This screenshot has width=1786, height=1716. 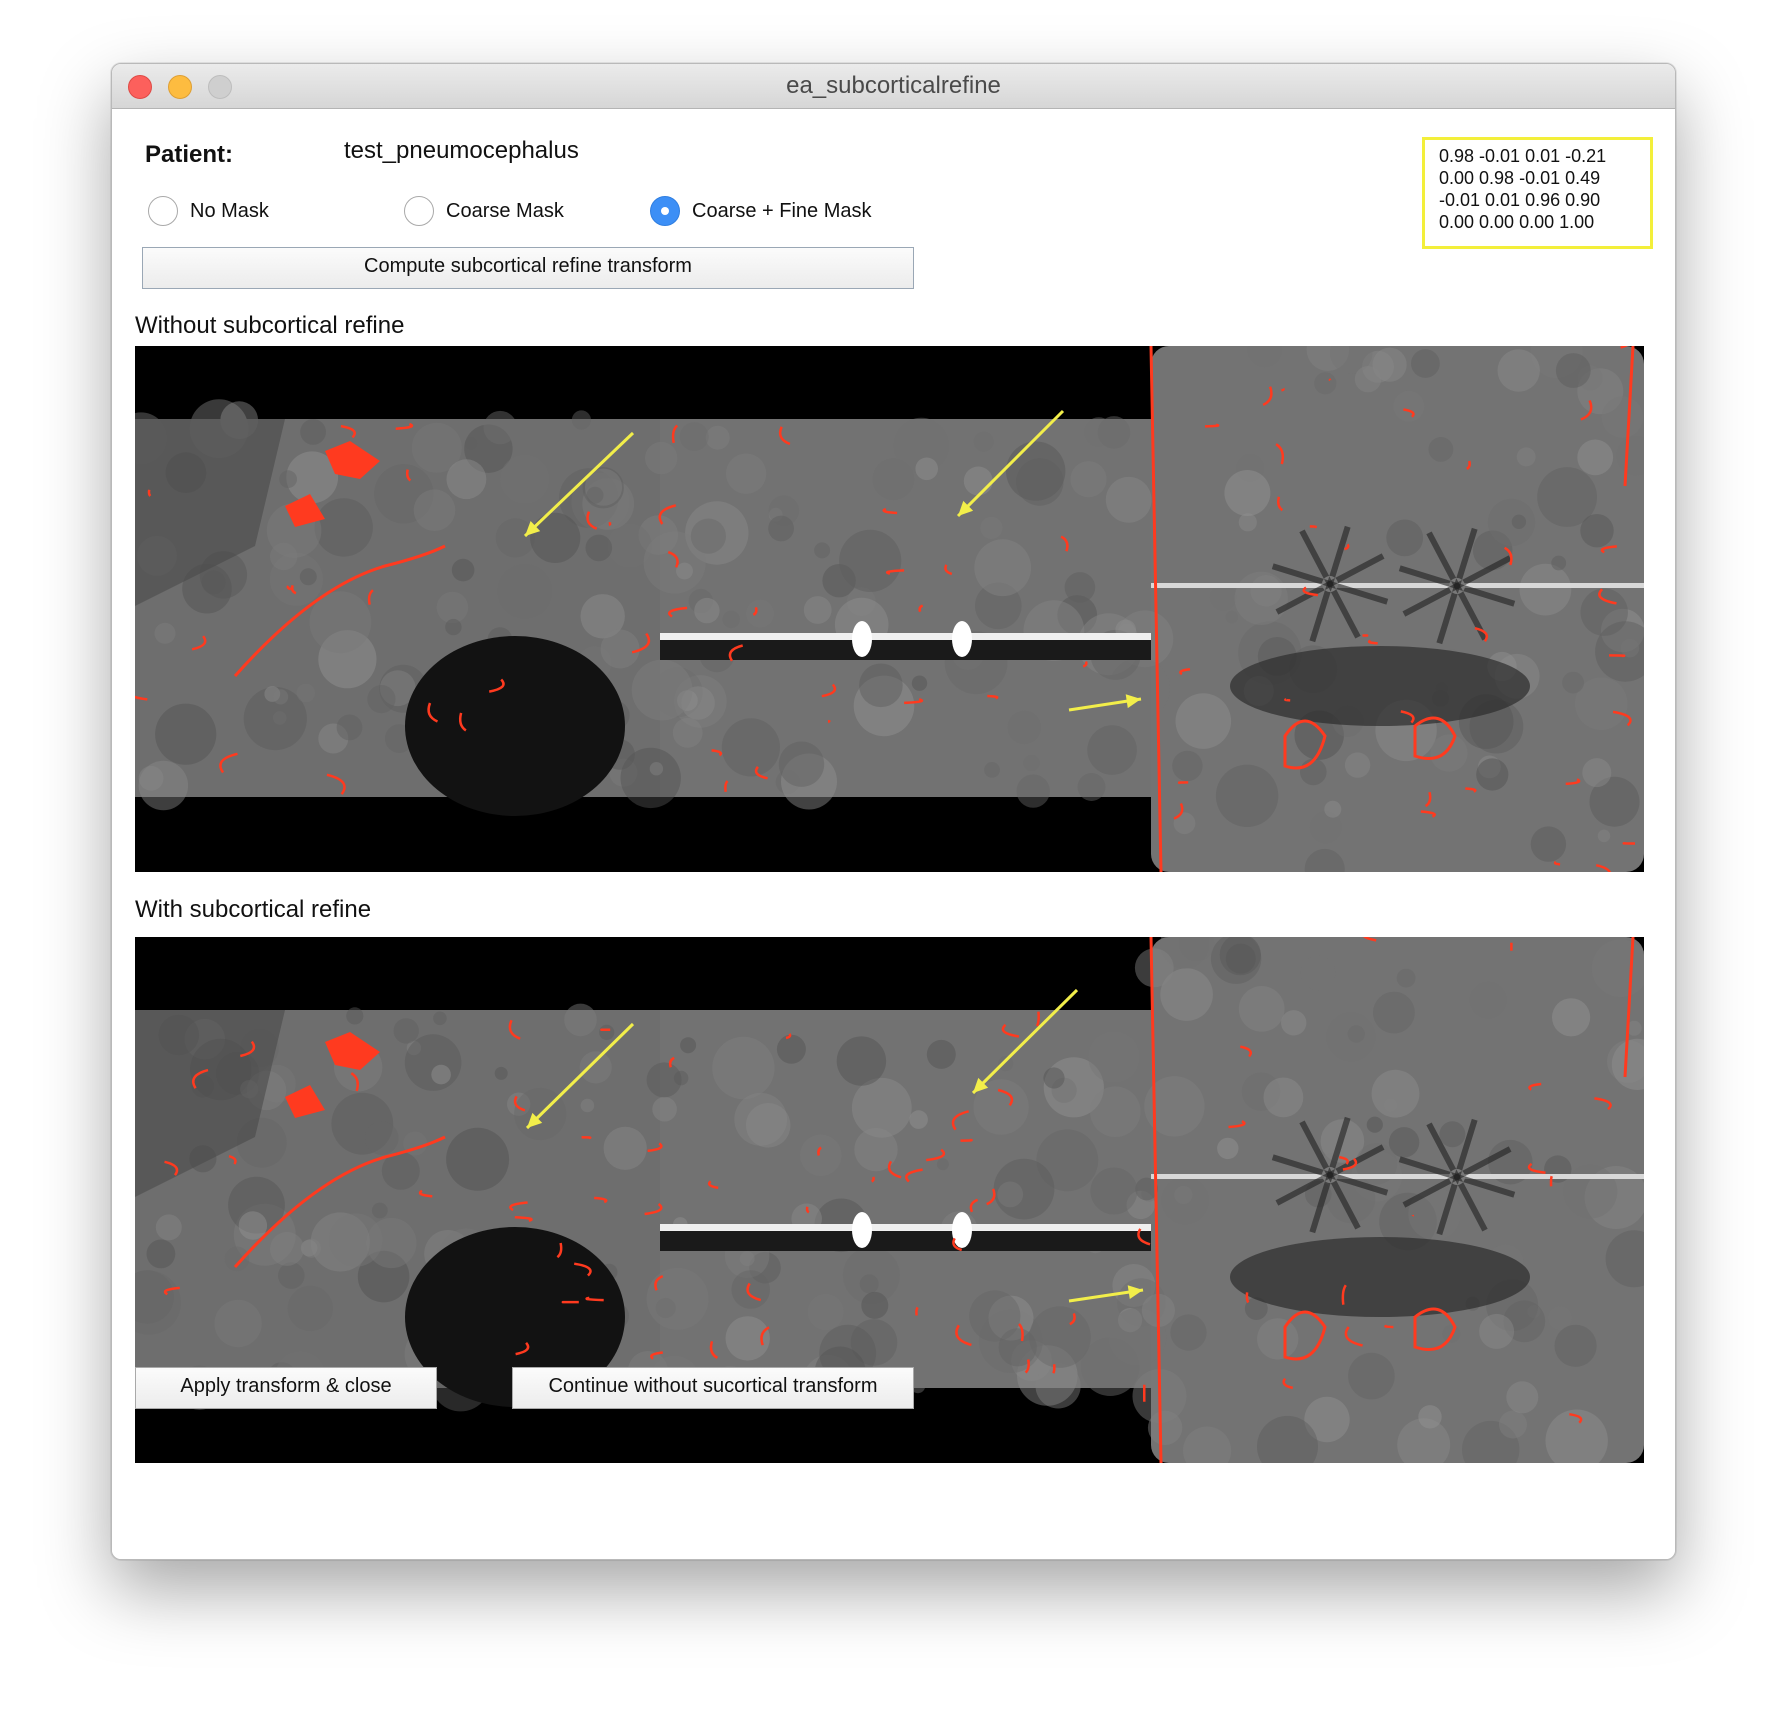 I want to click on patient-name: test_pneumocephalus, so click(x=461, y=150).